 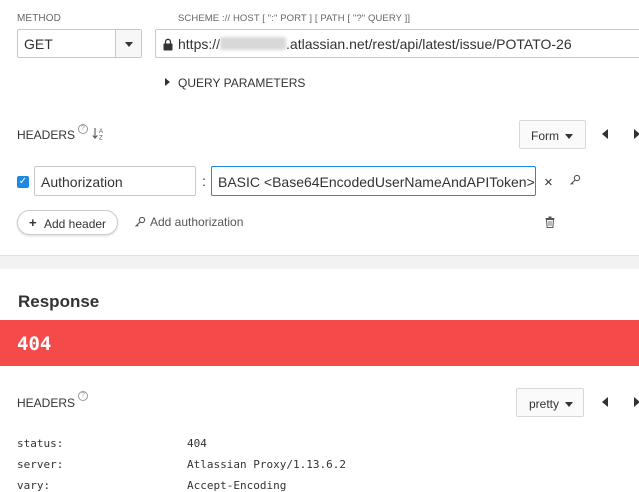 What do you see at coordinates (59, 301) in the screenshot?
I see `response-title: Response` at bounding box center [59, 301].